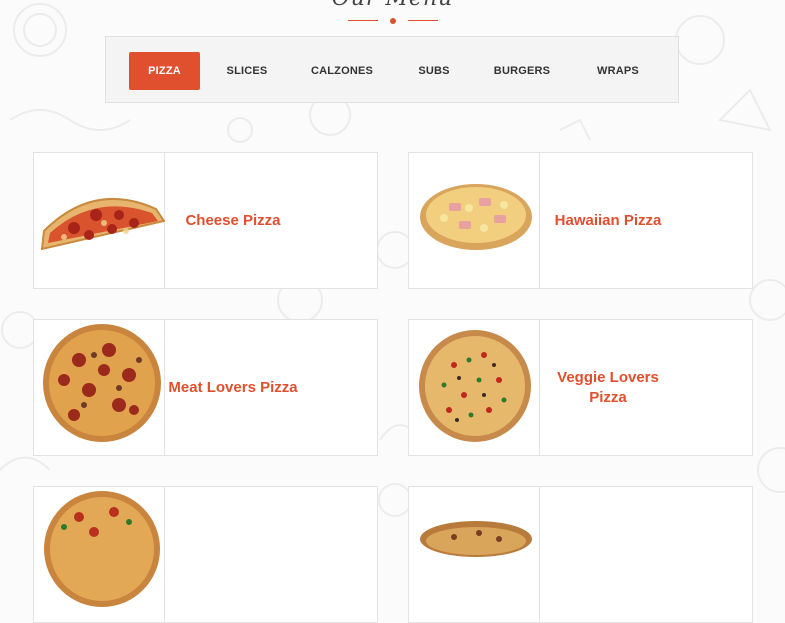 The image size is (785, 623). I want to click on hawaiian-pizza-image, so click(474, 220).